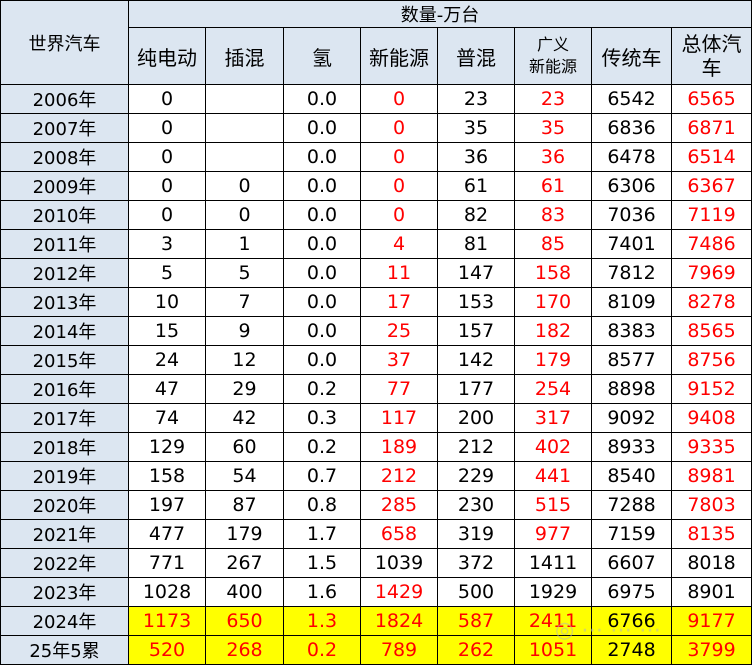 This screenshot has height=665, width=753. Describe the element at coordinates (376, 389) in the screenshot. I see `table-row: 2016年 47 29 0.2 77 177 254 8898 9152` at that location.